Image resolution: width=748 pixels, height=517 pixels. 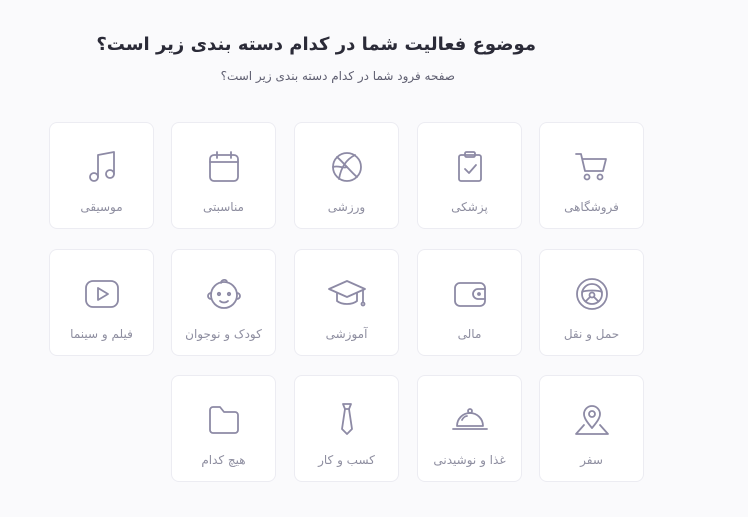 I want to click on category-label: فروشگاهی, so click(x=591, y=207).